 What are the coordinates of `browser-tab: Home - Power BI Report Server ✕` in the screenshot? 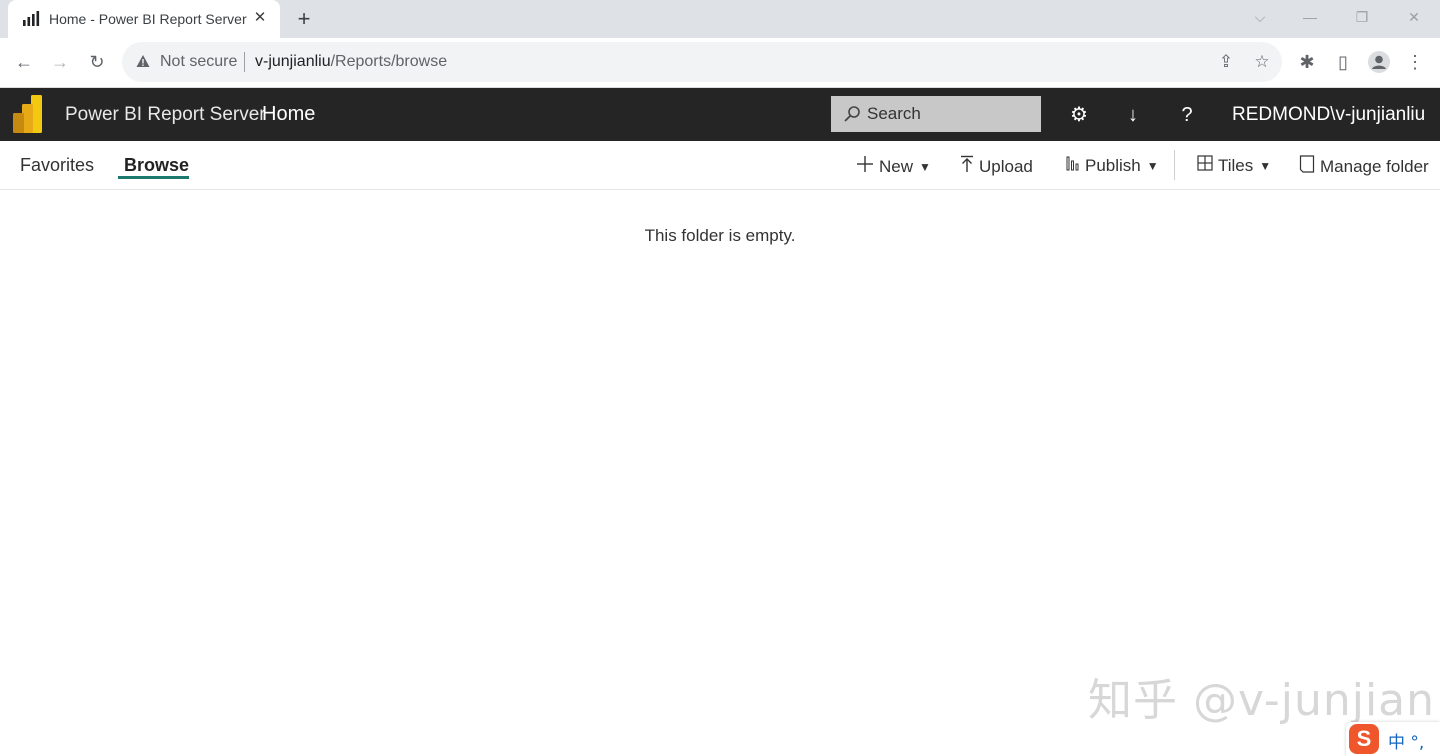 It's located at (144, 19).